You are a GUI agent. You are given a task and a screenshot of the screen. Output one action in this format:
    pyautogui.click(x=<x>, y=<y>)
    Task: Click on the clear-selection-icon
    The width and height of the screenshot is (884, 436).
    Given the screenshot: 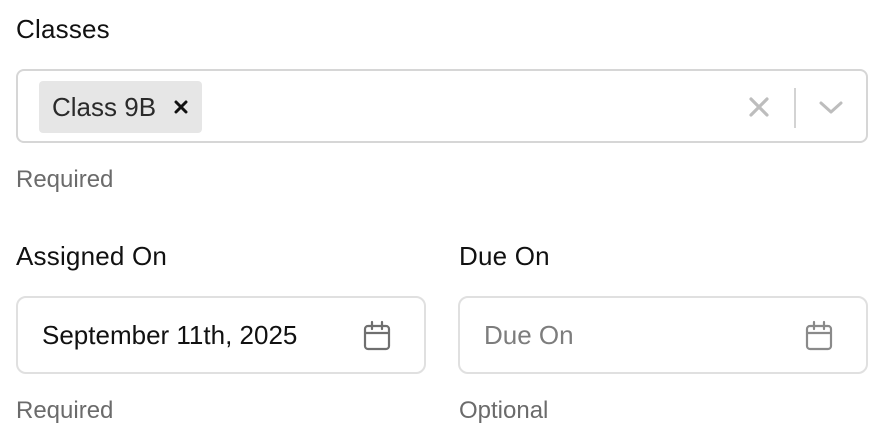 What is the action you would take?
    pyautogui.click(x=759, y=107)
    